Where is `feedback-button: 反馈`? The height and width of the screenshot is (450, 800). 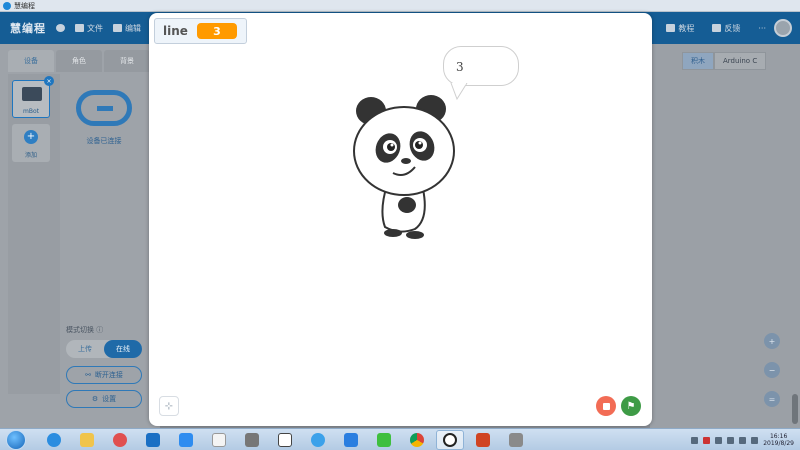
feedback-button: 反馈 is located at coordinates (726, 28).